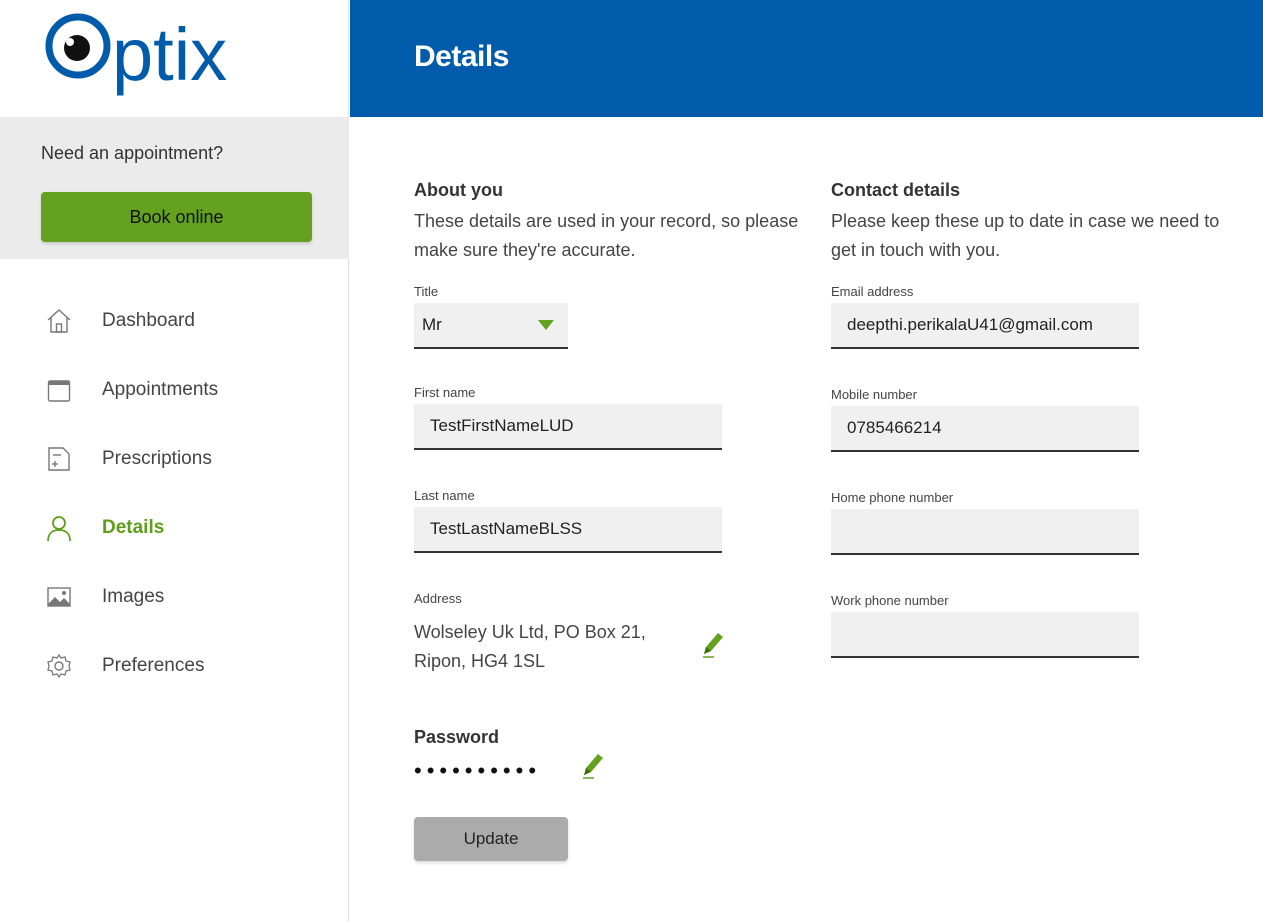 The width and height of the screenshot is (1263, 922). I want to click on update-button: Update, so click(491, 839).